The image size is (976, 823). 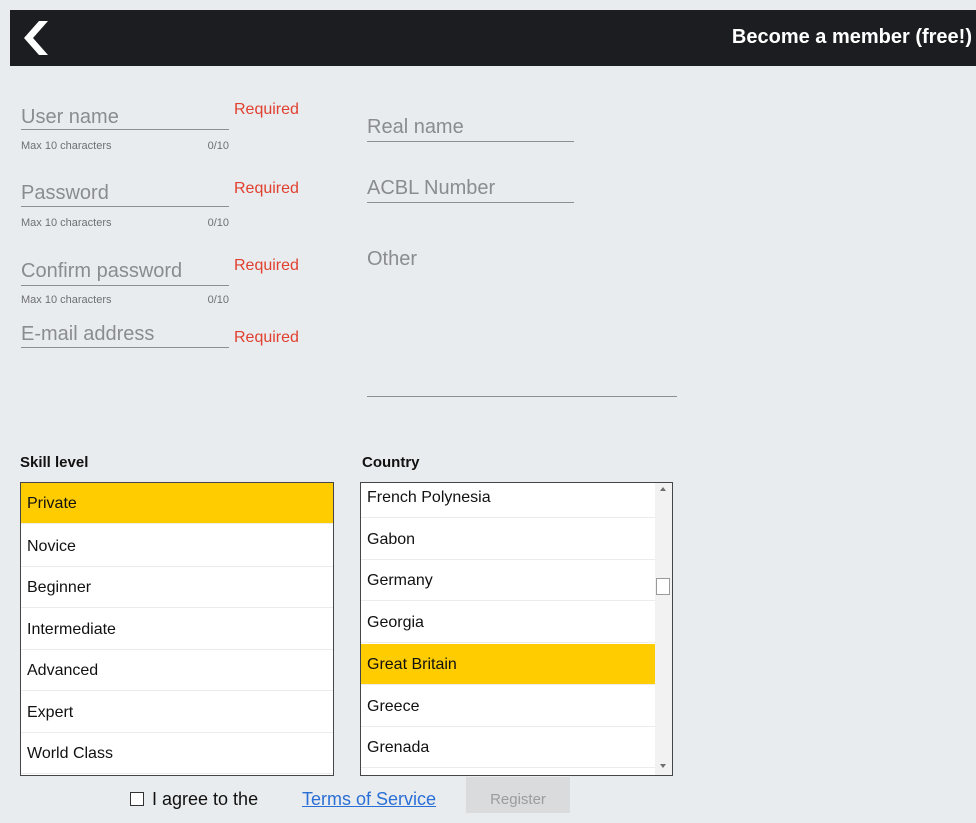 I want to click on country-option: Gabon, so click(x=508, y=539).